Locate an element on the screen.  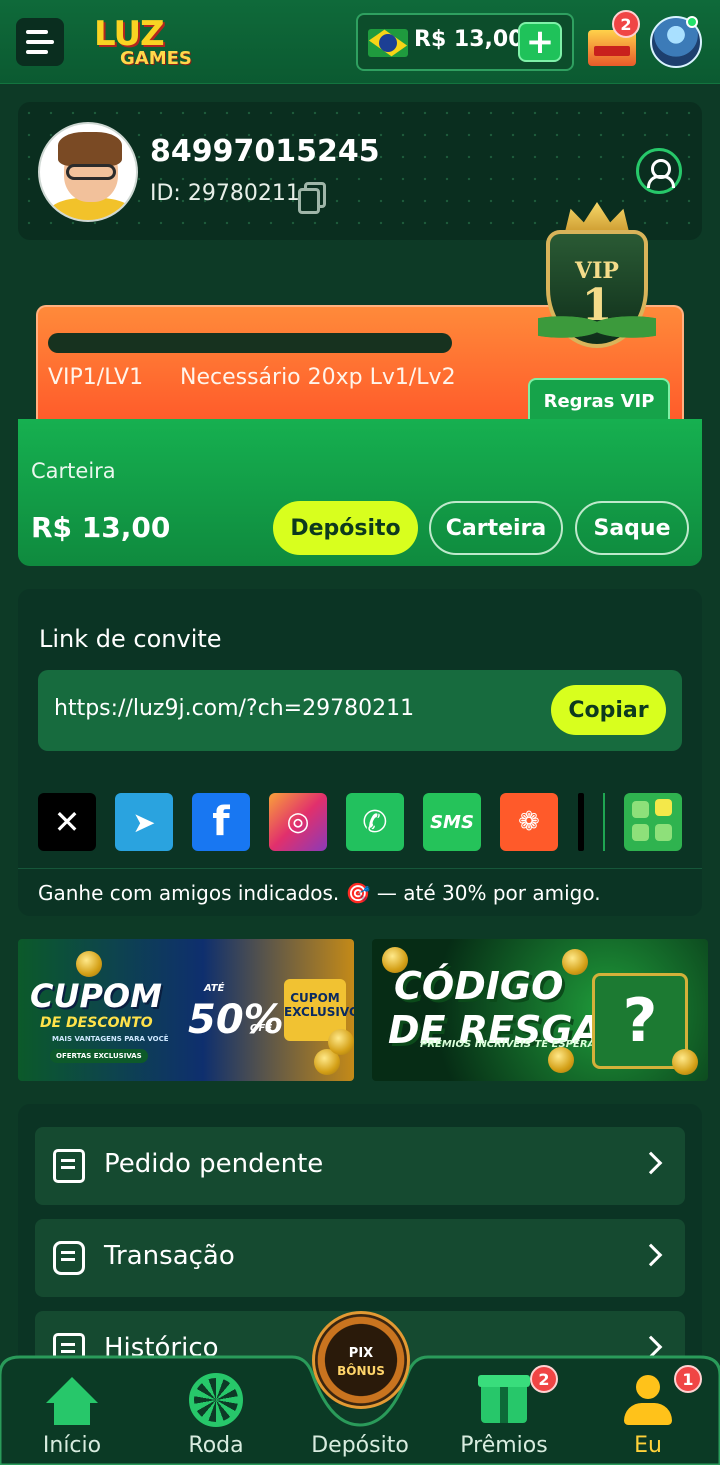
receipt-icon is located at coordinates (69, 1166).